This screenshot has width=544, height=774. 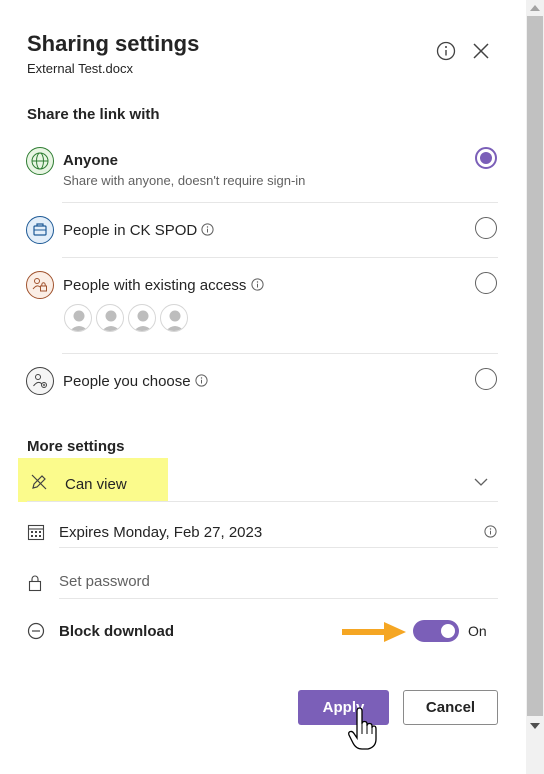 I want to click on option-people-in-org-label: People in CK SPOD, so click(x=139, y=230).